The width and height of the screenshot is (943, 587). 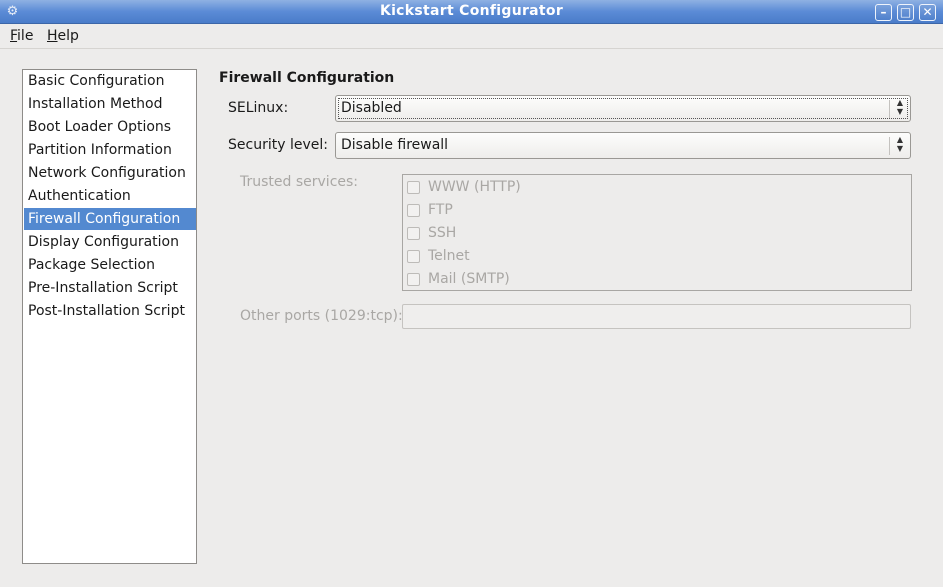 What do you see at coordinates (21, 36) in the screenshot?
I see `menu-file: File` at bounding box center [21, 36].